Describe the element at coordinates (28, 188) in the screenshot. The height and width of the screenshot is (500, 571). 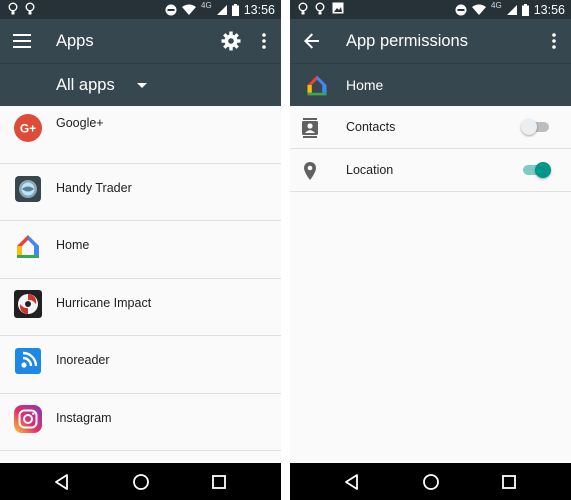
I see `handy-trader-icon` at that location.